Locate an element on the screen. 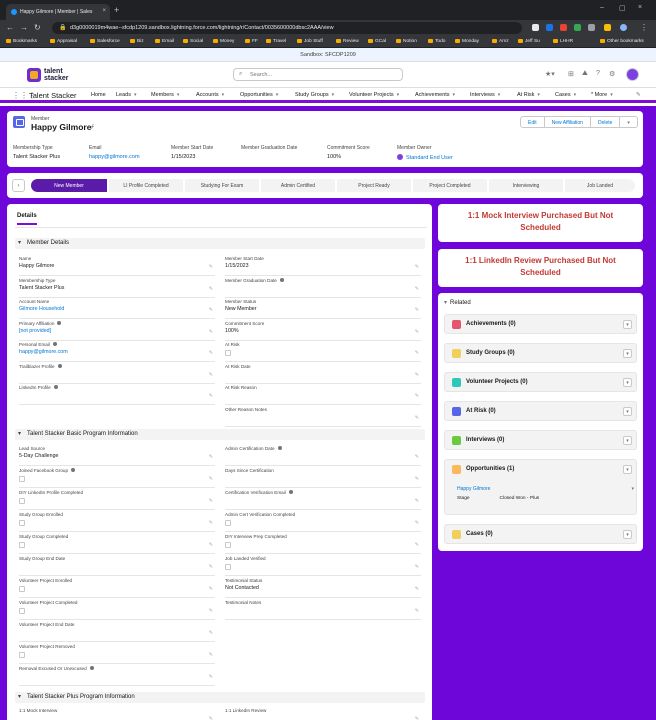  trailhead-icon: ⛰ is located at coordinates (585, 74).